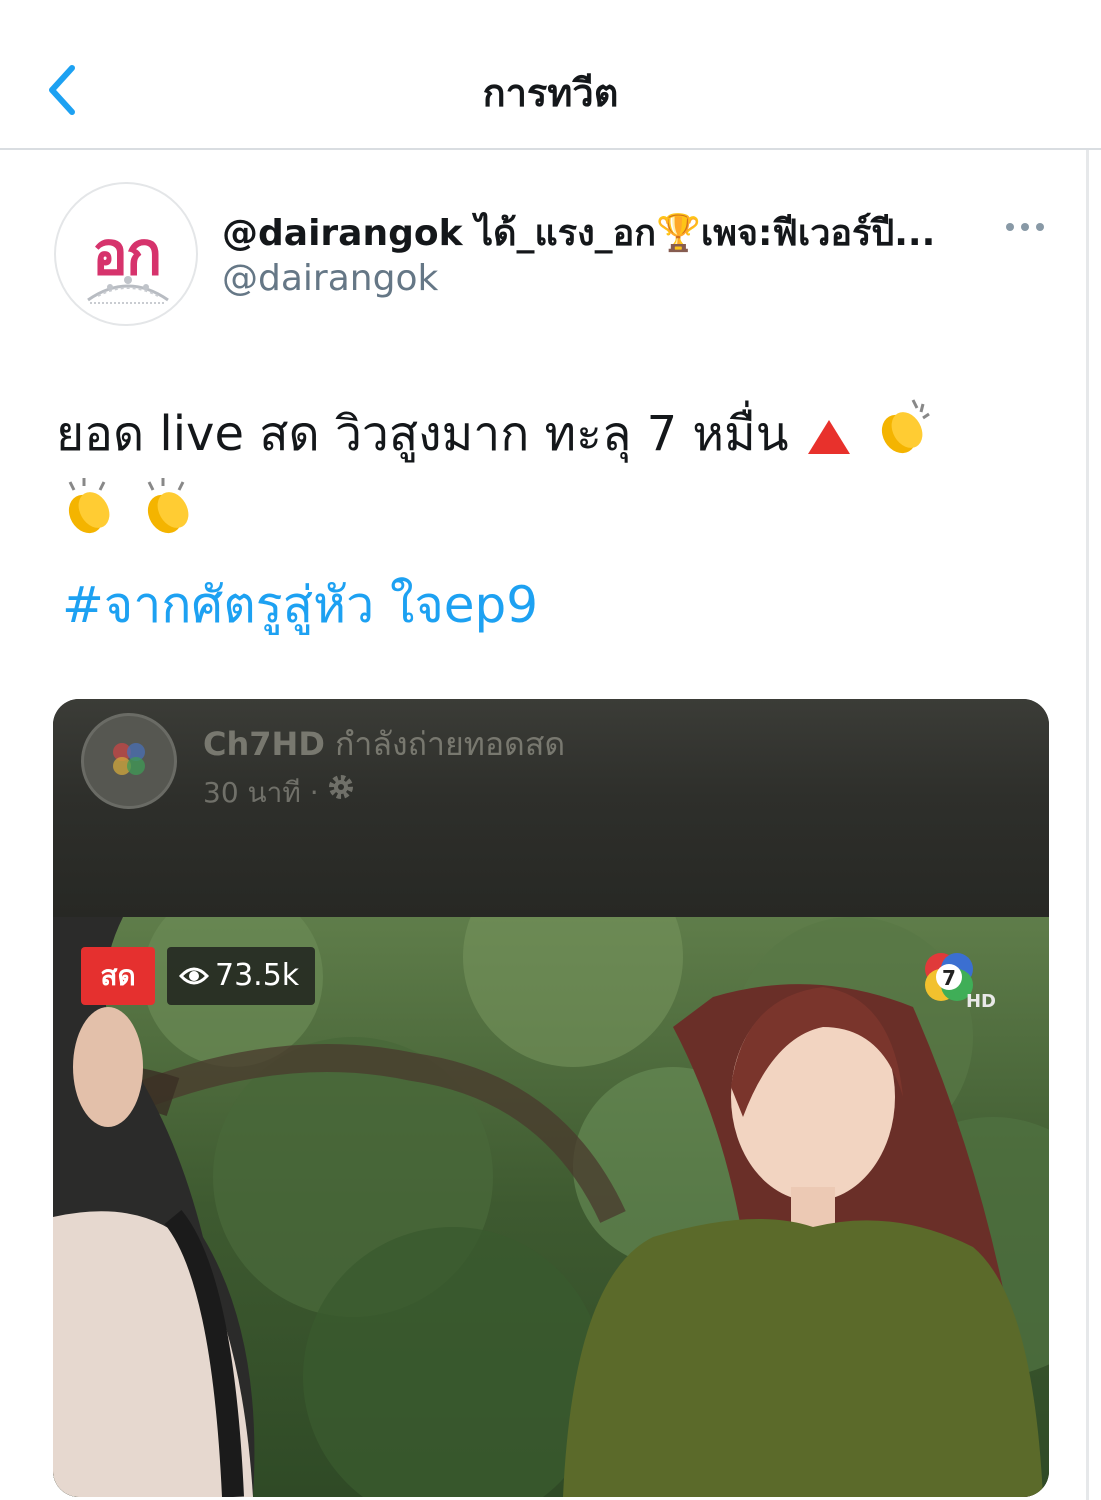 The height and width of the screenshot is (1500, 1101). Describe the element at coordinates (450, 744) in the screenshot. I see `live-status-text: กำลังถ่ายทอดสด` at that location.